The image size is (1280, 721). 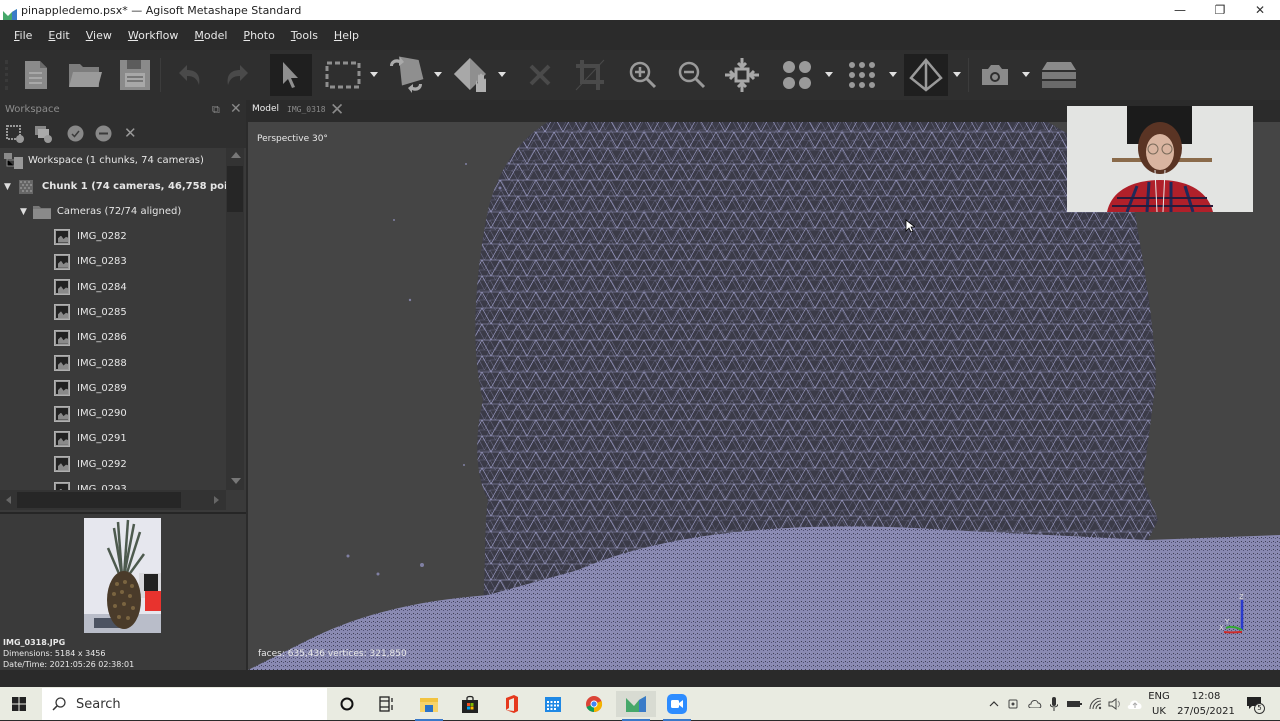 What do you see at coordinates (90, 438) in the screenshot?
I see `camera-list-item: IMG_0291` at bounding box center [90, 438].